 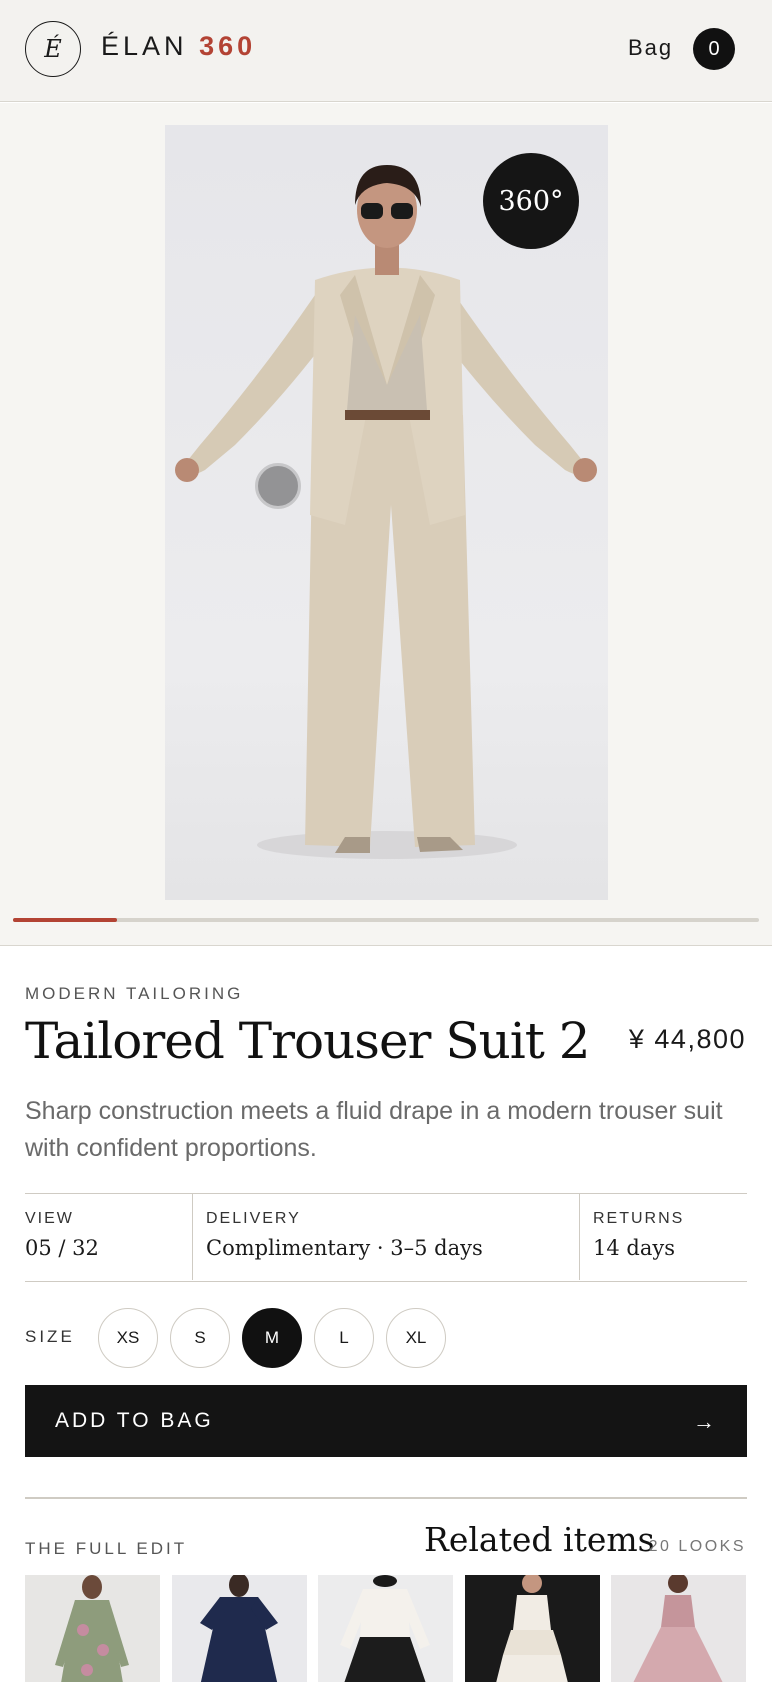 What do you see at coordinates (344, 1248) in the screenshot?
I see `info-delivery-value: Complimentary · 3–5 days` at bounding box center [344, 1248].